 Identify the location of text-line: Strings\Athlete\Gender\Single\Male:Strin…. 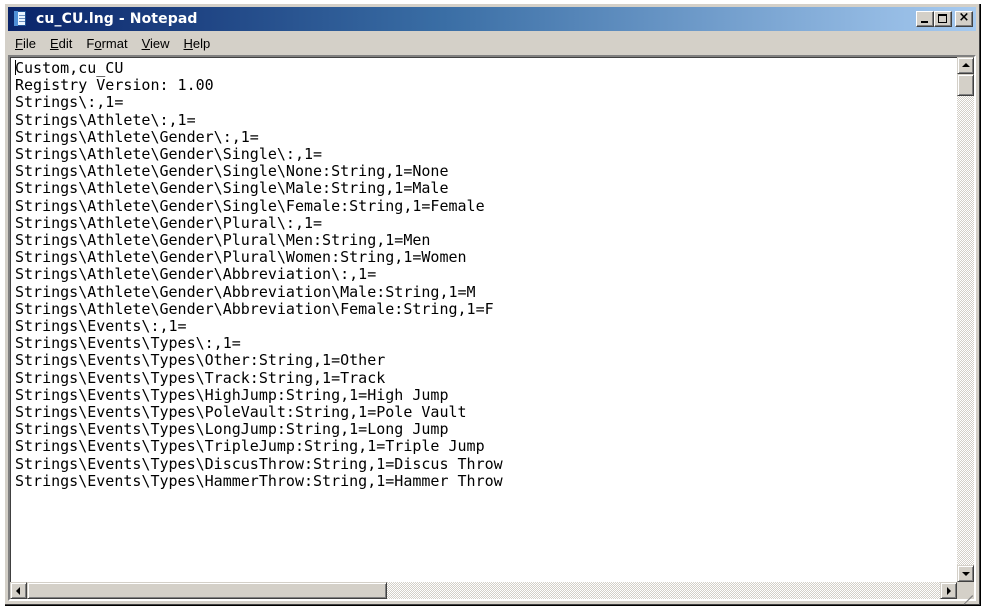
(232, 188).